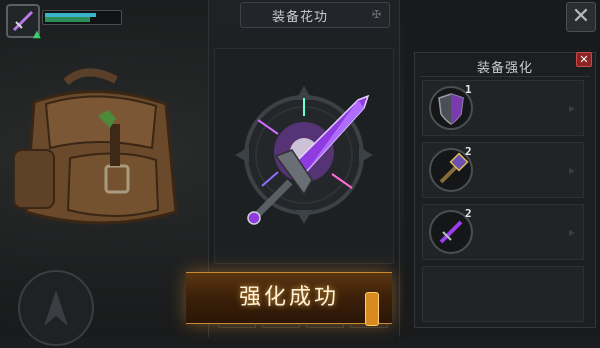  I want to click on upgrade-arrow-icon: ▲, so click(37, 34).